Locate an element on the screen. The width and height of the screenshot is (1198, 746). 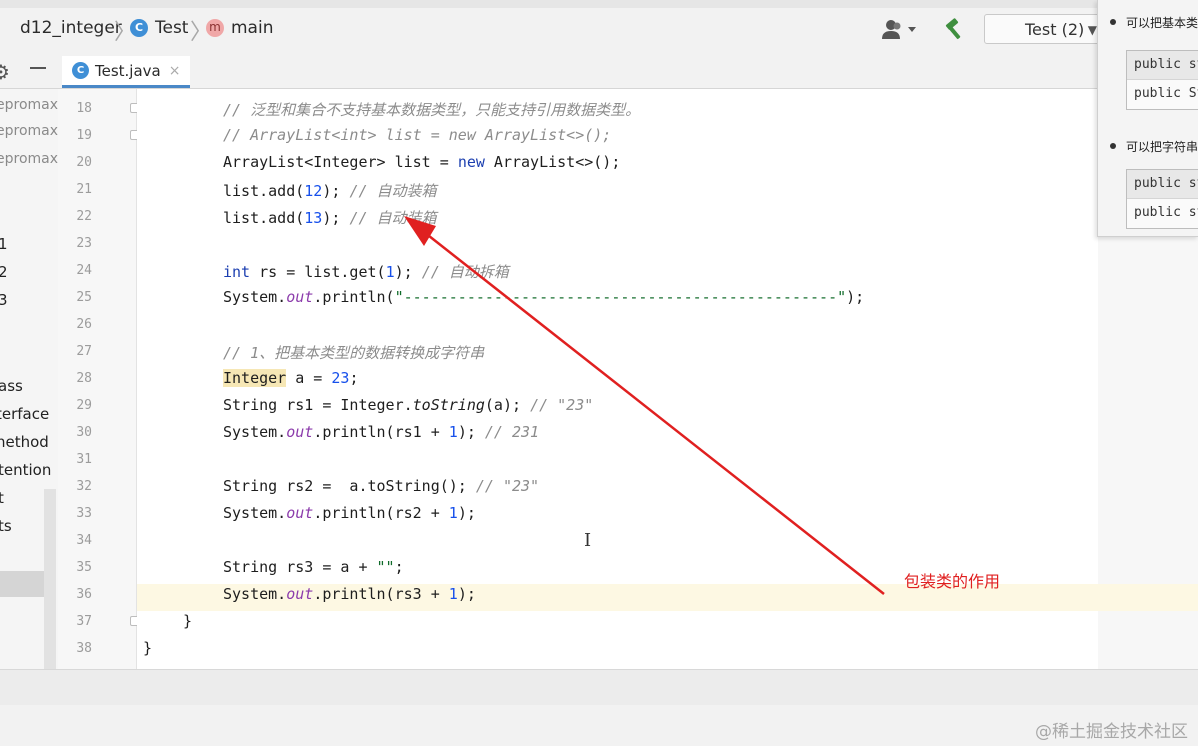
code-line-22: list.add(13); // 自动装箱 is located at coordinates (330, 217).